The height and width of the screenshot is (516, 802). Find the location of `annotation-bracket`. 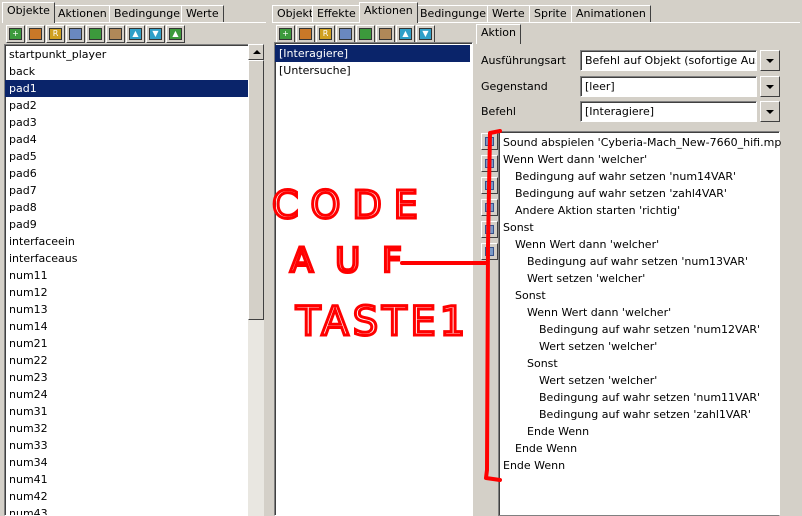

annotation-bracket is located at coordinates (493, 305).